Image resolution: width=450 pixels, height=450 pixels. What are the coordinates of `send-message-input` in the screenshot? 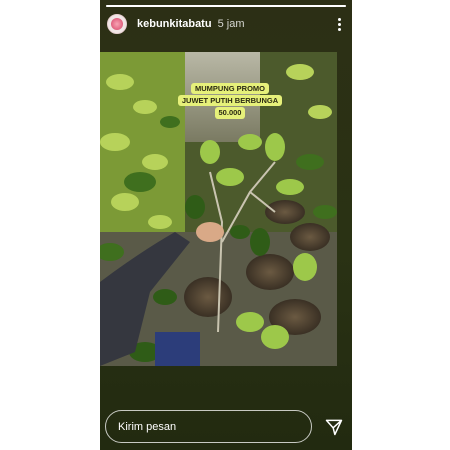 It's located at (208, 426).